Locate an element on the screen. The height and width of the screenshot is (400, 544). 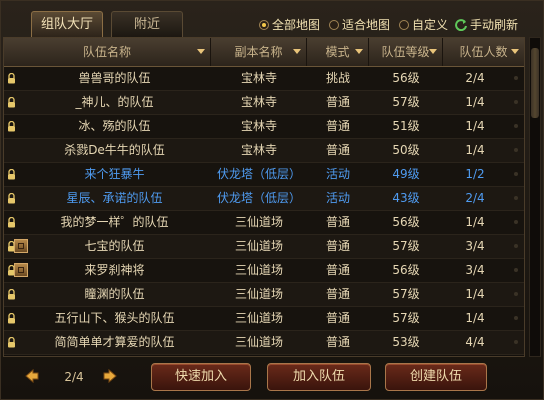
prev-page-arrow-icon is located at coordinates (32, 376).